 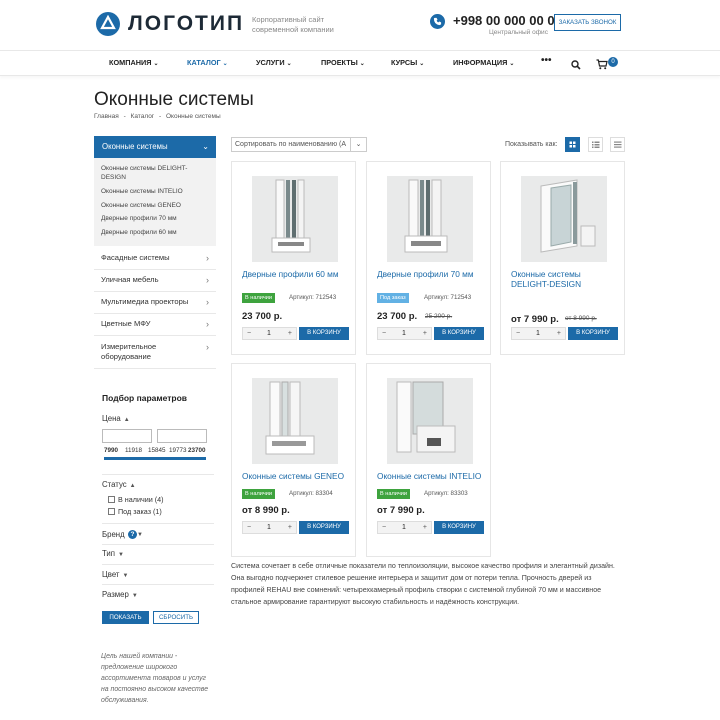 What do you see at coordinates (393, 298) in the screenshot?
I see `status-badge: Под заказ` at bounding box center [393, 298].